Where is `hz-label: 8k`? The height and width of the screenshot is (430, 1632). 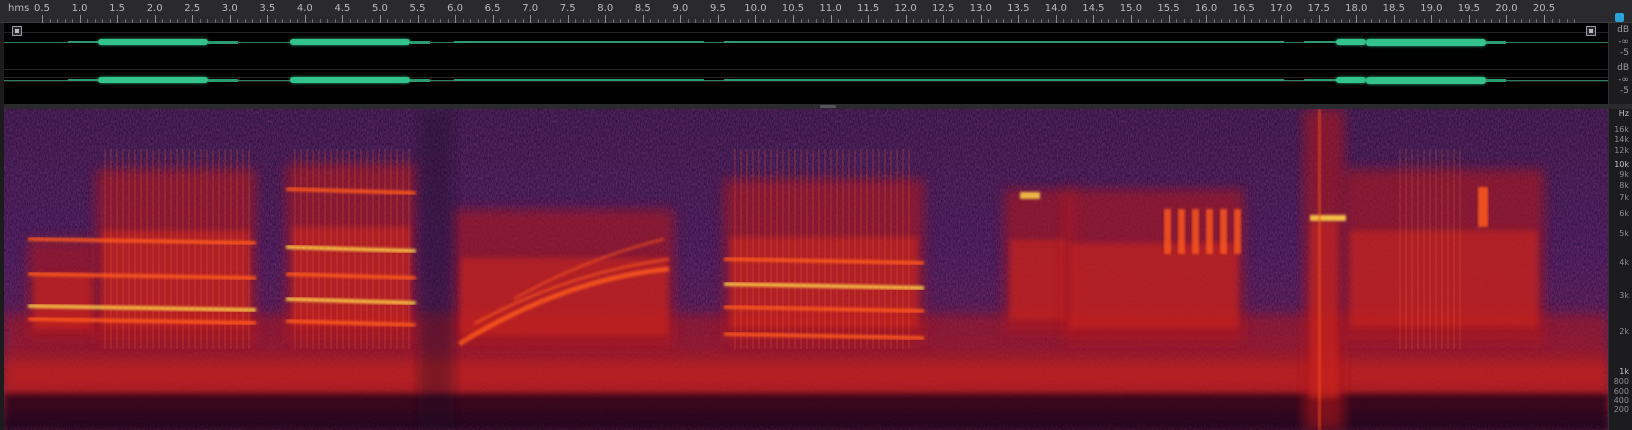
hz-label: 8k is located at coordinates (1624, 185).